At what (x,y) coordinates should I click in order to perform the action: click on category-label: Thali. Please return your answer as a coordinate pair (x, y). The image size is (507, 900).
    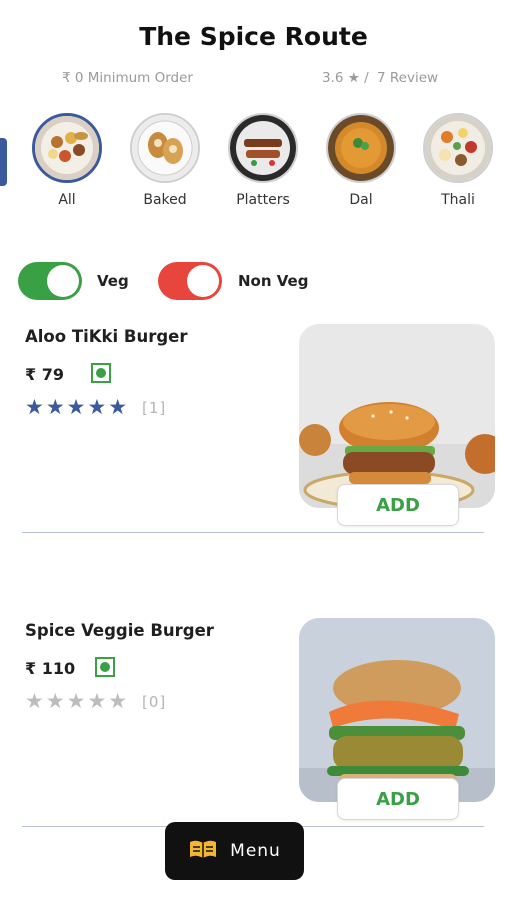
    Looking at the image, I should click on (458, 200).